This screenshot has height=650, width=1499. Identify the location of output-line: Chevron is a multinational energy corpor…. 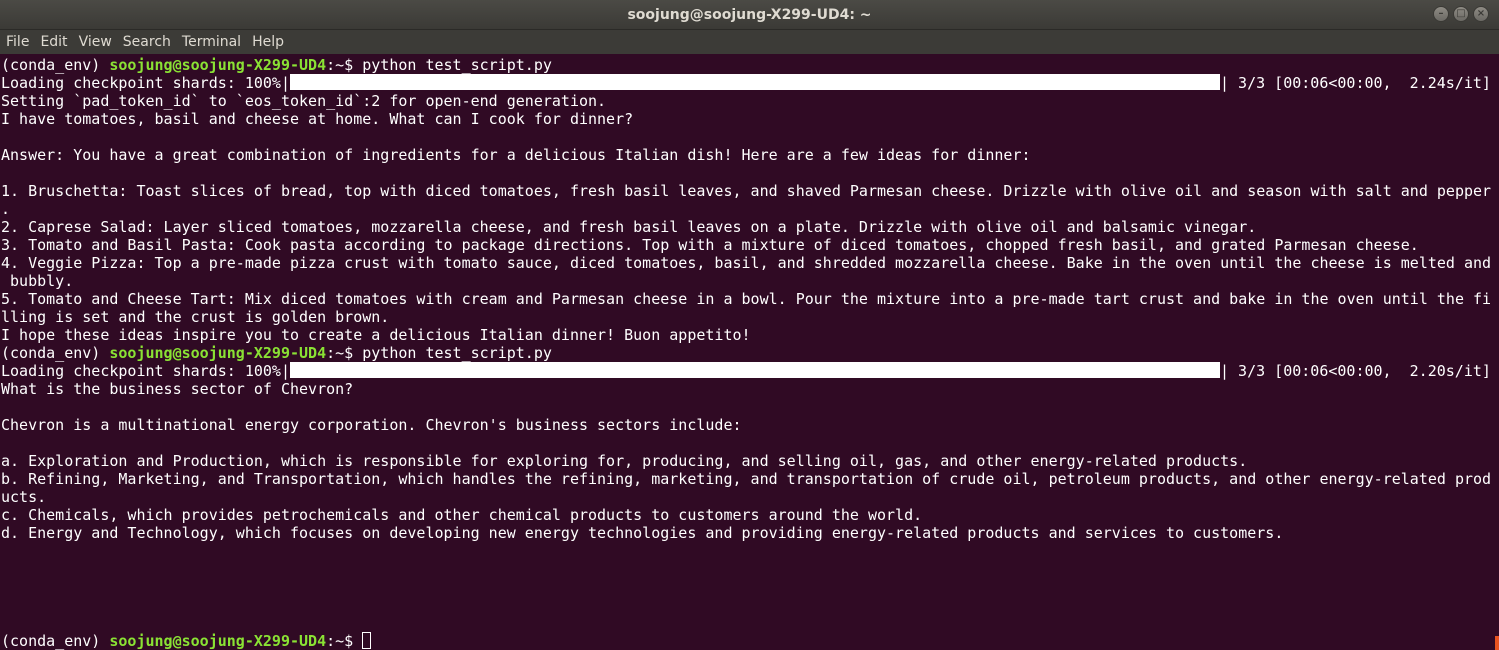
(371, 425).